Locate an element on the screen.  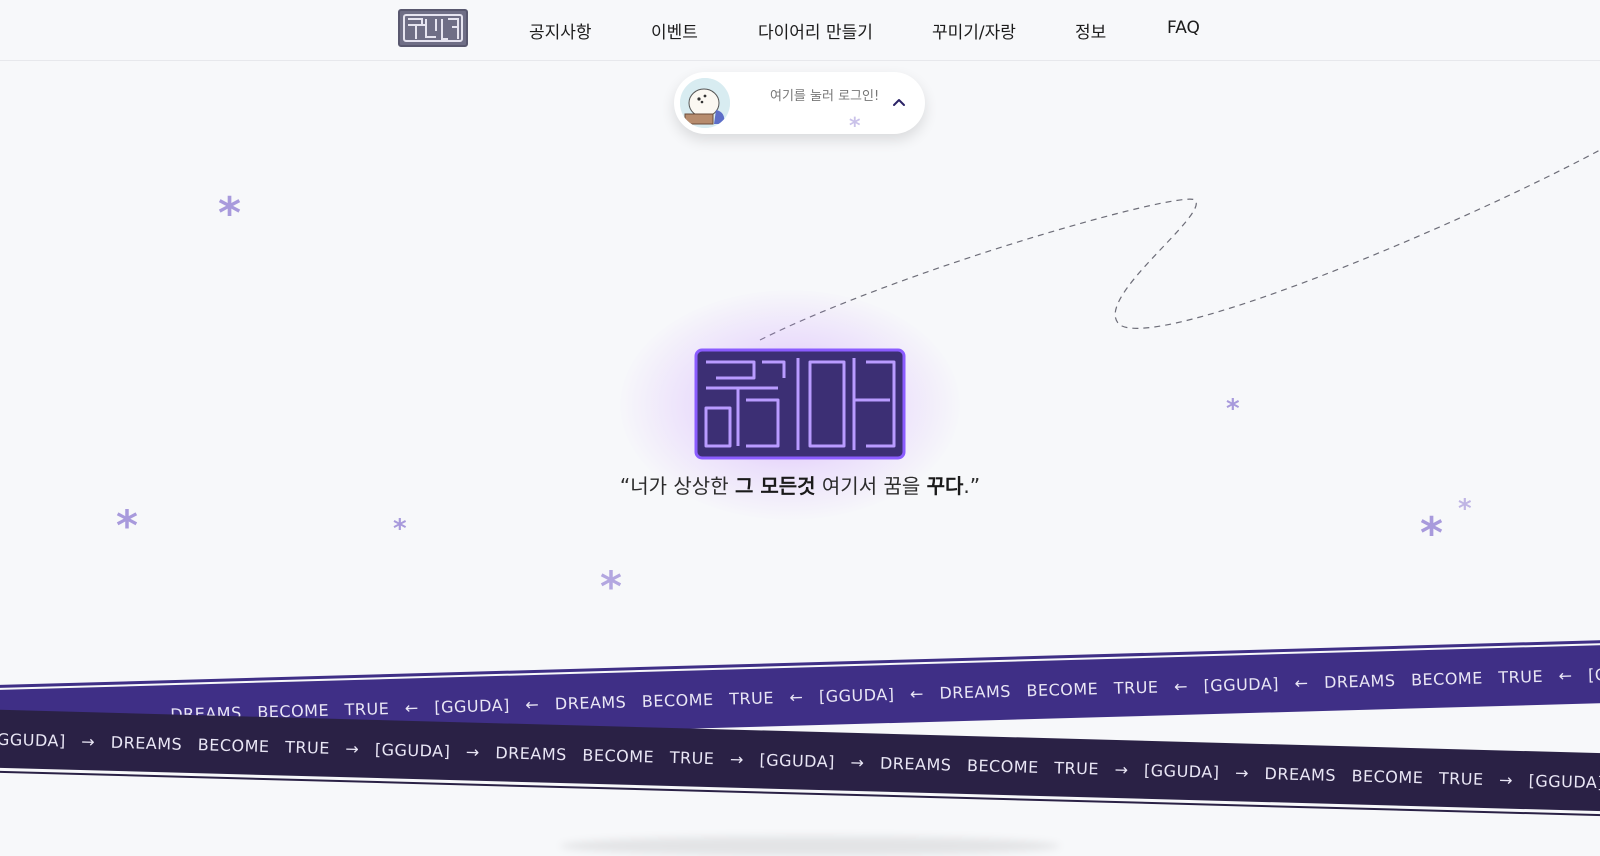
nav-item-decorate: 꾸미기/자랑 is located at coordinates (974, 30).